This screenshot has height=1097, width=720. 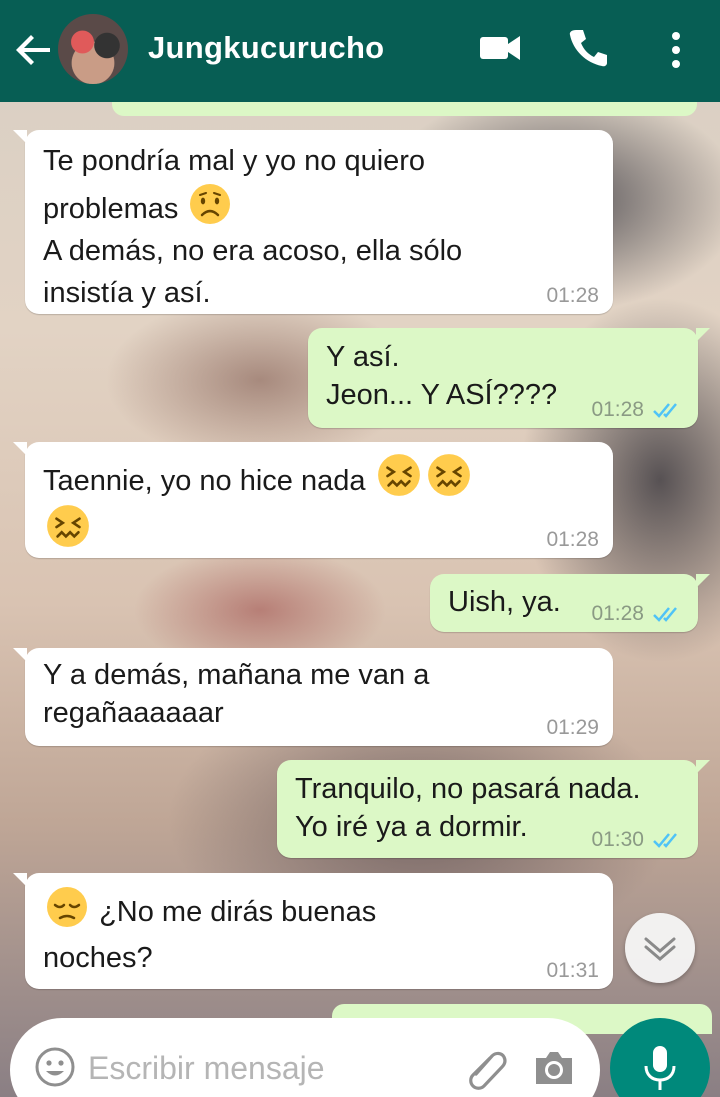 I want to click on emoji-icon, so click(x=55, y=1067).